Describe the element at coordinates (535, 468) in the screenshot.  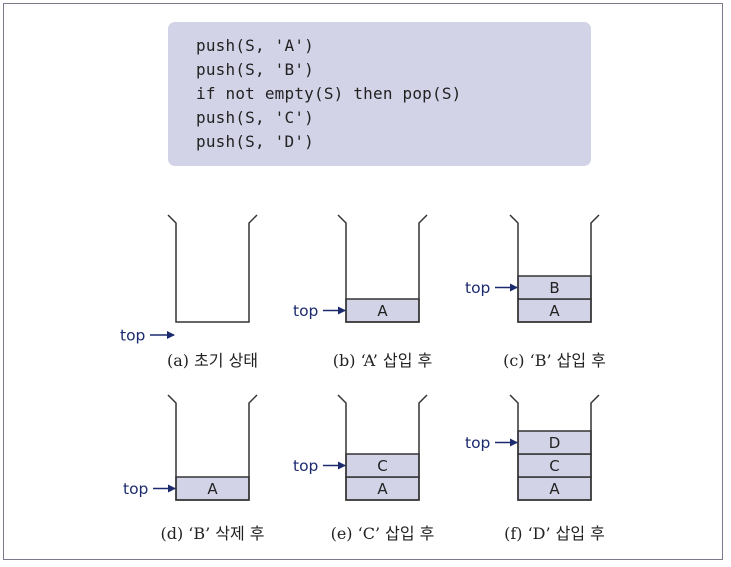
I see `stack-f: ACDtop (f) ‘D’ 삽입 후` at that location.